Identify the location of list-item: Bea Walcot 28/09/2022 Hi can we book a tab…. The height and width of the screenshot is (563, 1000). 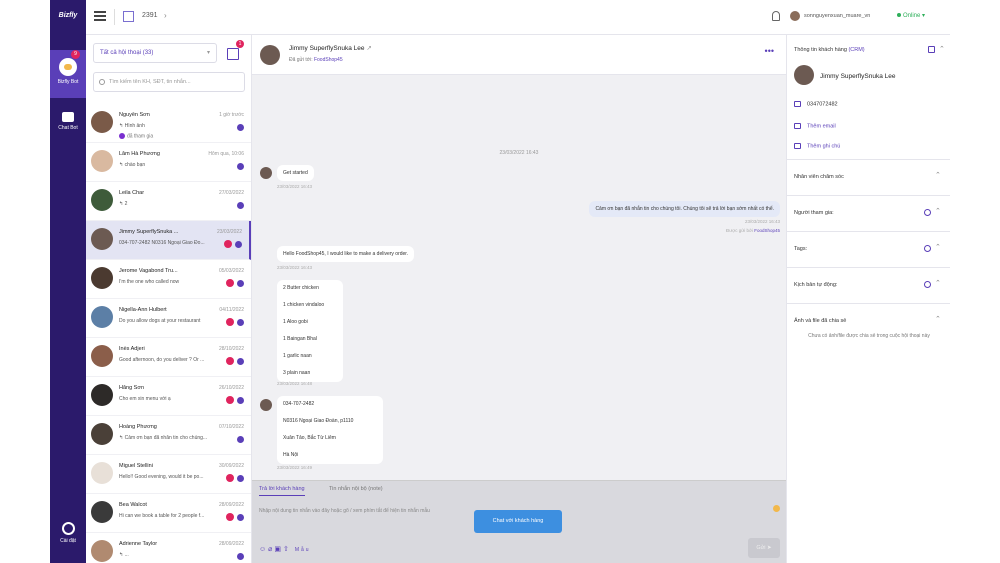
(168, 513).